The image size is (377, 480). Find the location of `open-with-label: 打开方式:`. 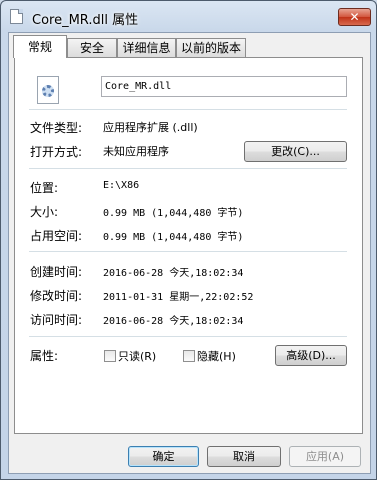

open-with-label: 打开方式: is located at coordinates (56, 152).